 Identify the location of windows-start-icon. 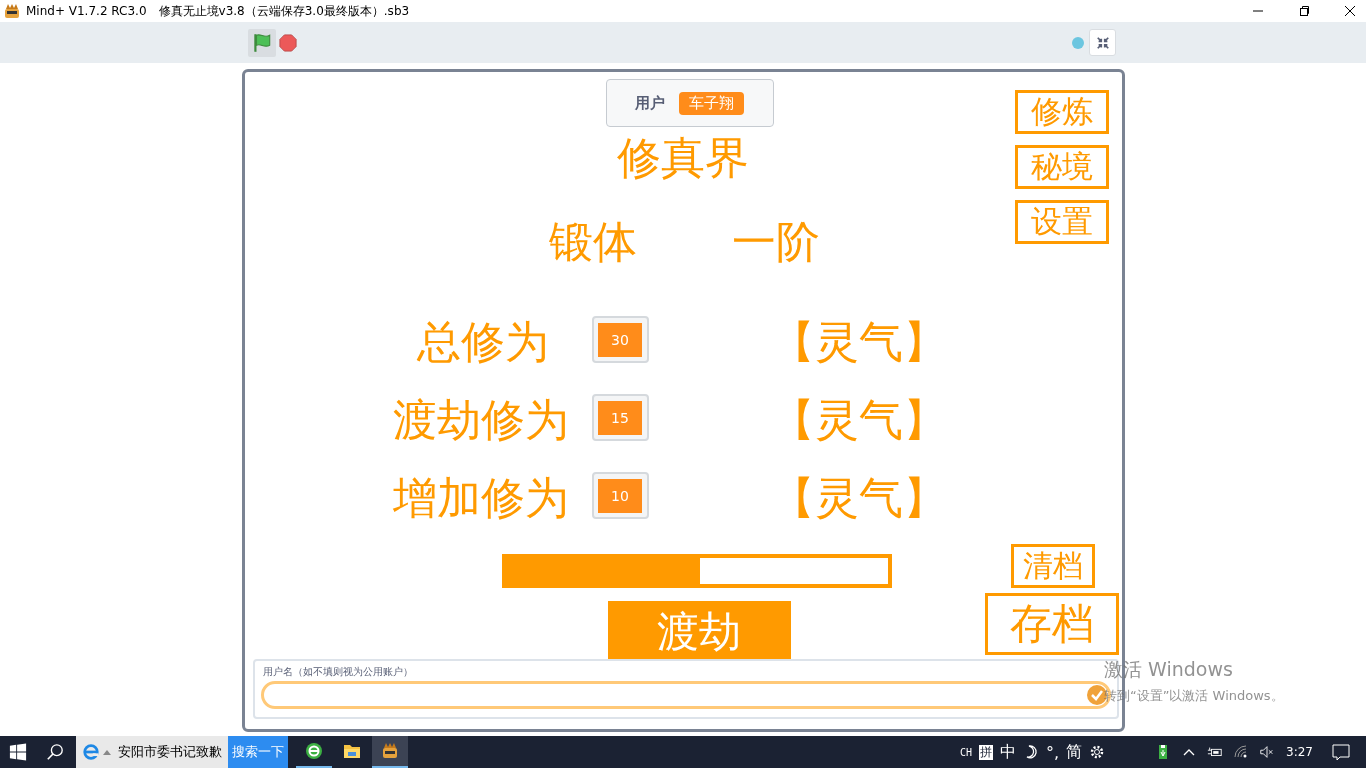
(18, 752).